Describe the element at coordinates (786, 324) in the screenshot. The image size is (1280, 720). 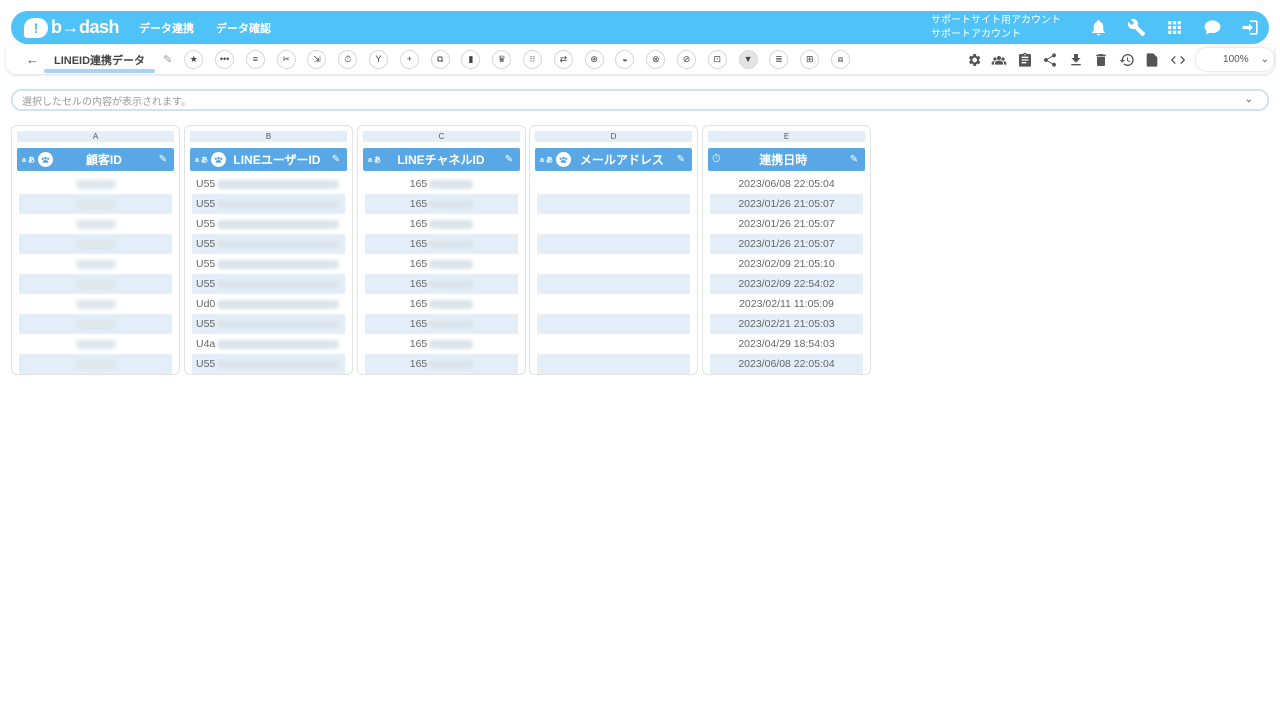
I see `table-cell: 2023/02/21 21:05:03` at that location.